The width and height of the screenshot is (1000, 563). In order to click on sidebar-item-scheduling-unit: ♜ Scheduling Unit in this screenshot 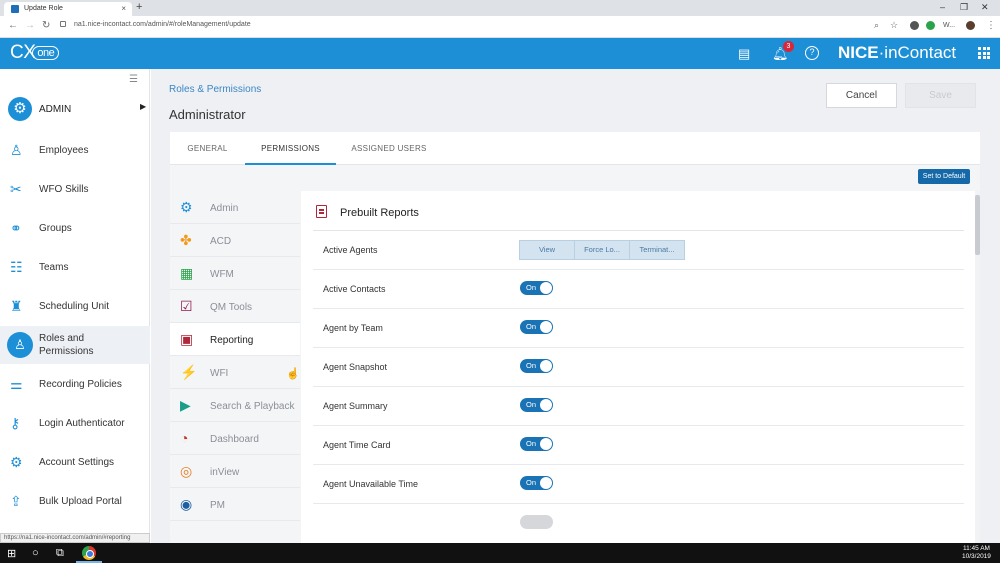, I will do `click(75, 306)`.